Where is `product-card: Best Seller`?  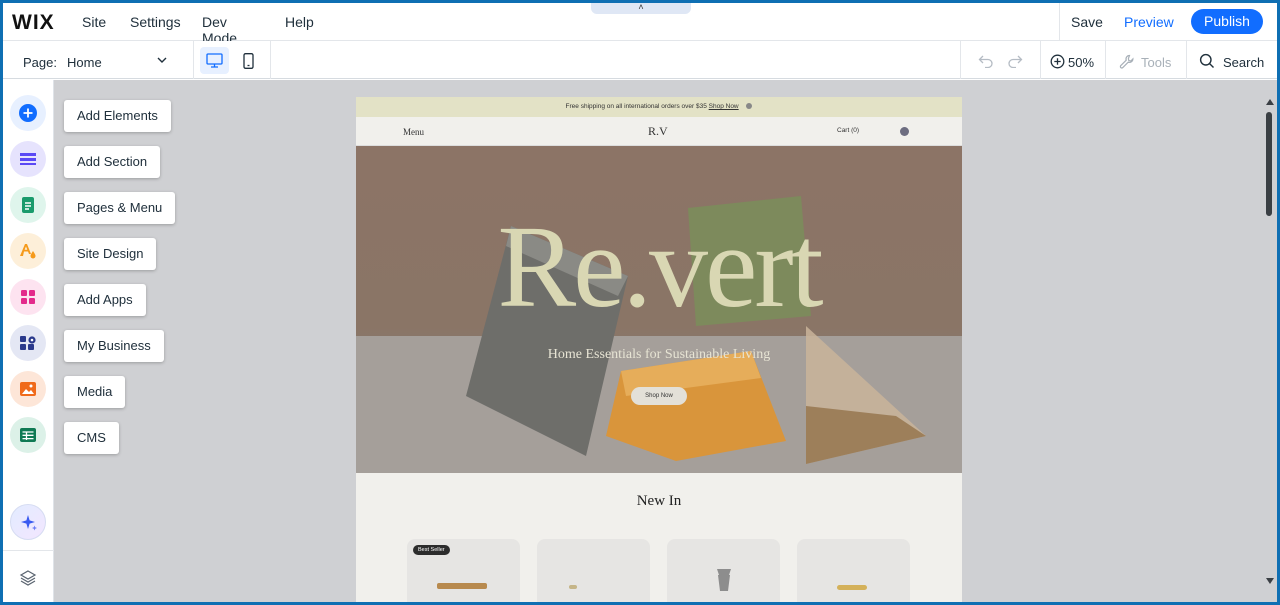
product-card: Best Seller is located at coordinates (463, 570).